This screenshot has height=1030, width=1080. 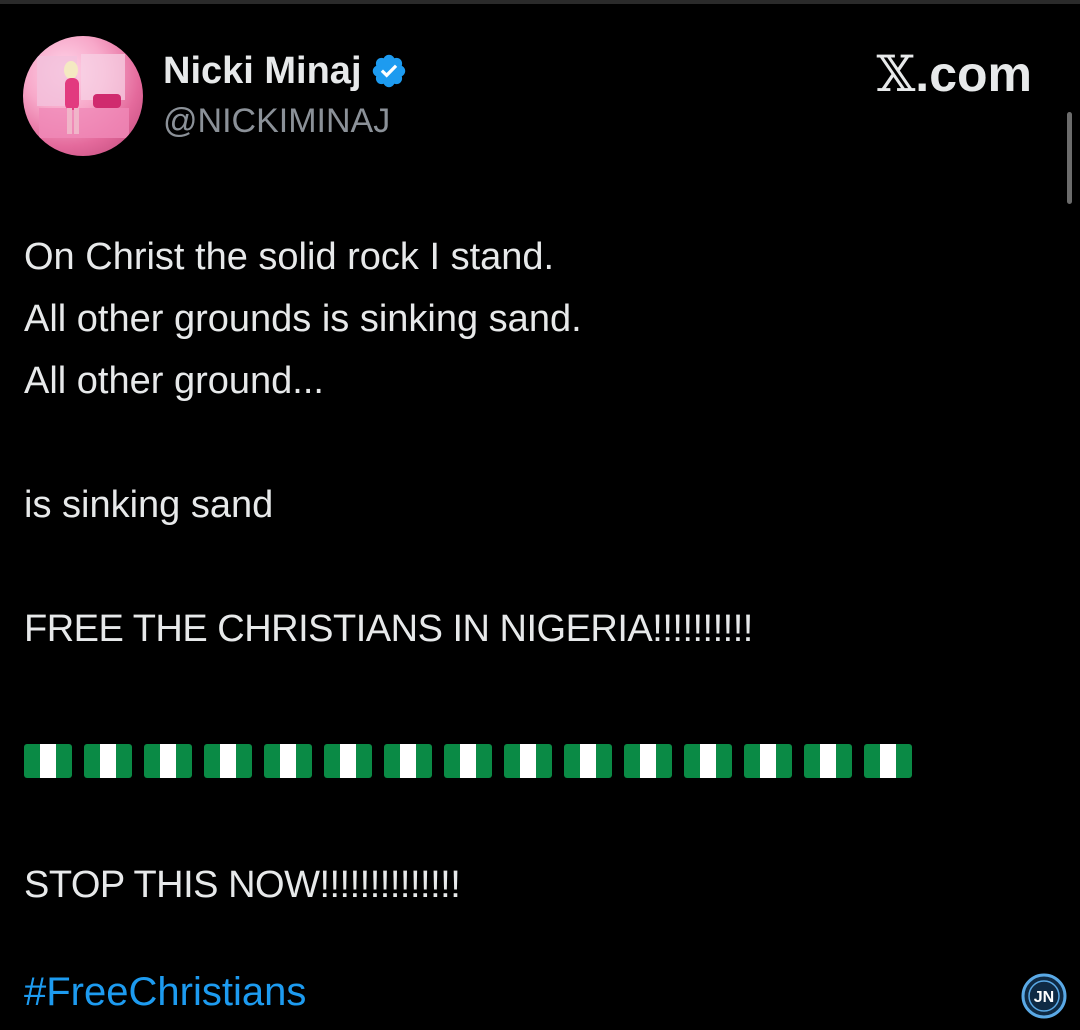 I want to click on verified-badge-icon, so click(x=388, y=71).